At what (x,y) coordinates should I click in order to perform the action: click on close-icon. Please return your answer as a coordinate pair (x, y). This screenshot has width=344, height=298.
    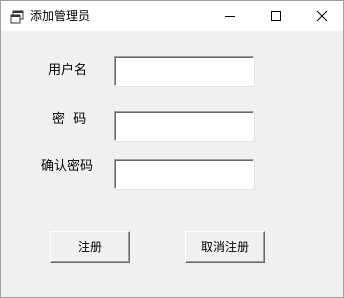
    Looking at the image, I should click on (322, 16).